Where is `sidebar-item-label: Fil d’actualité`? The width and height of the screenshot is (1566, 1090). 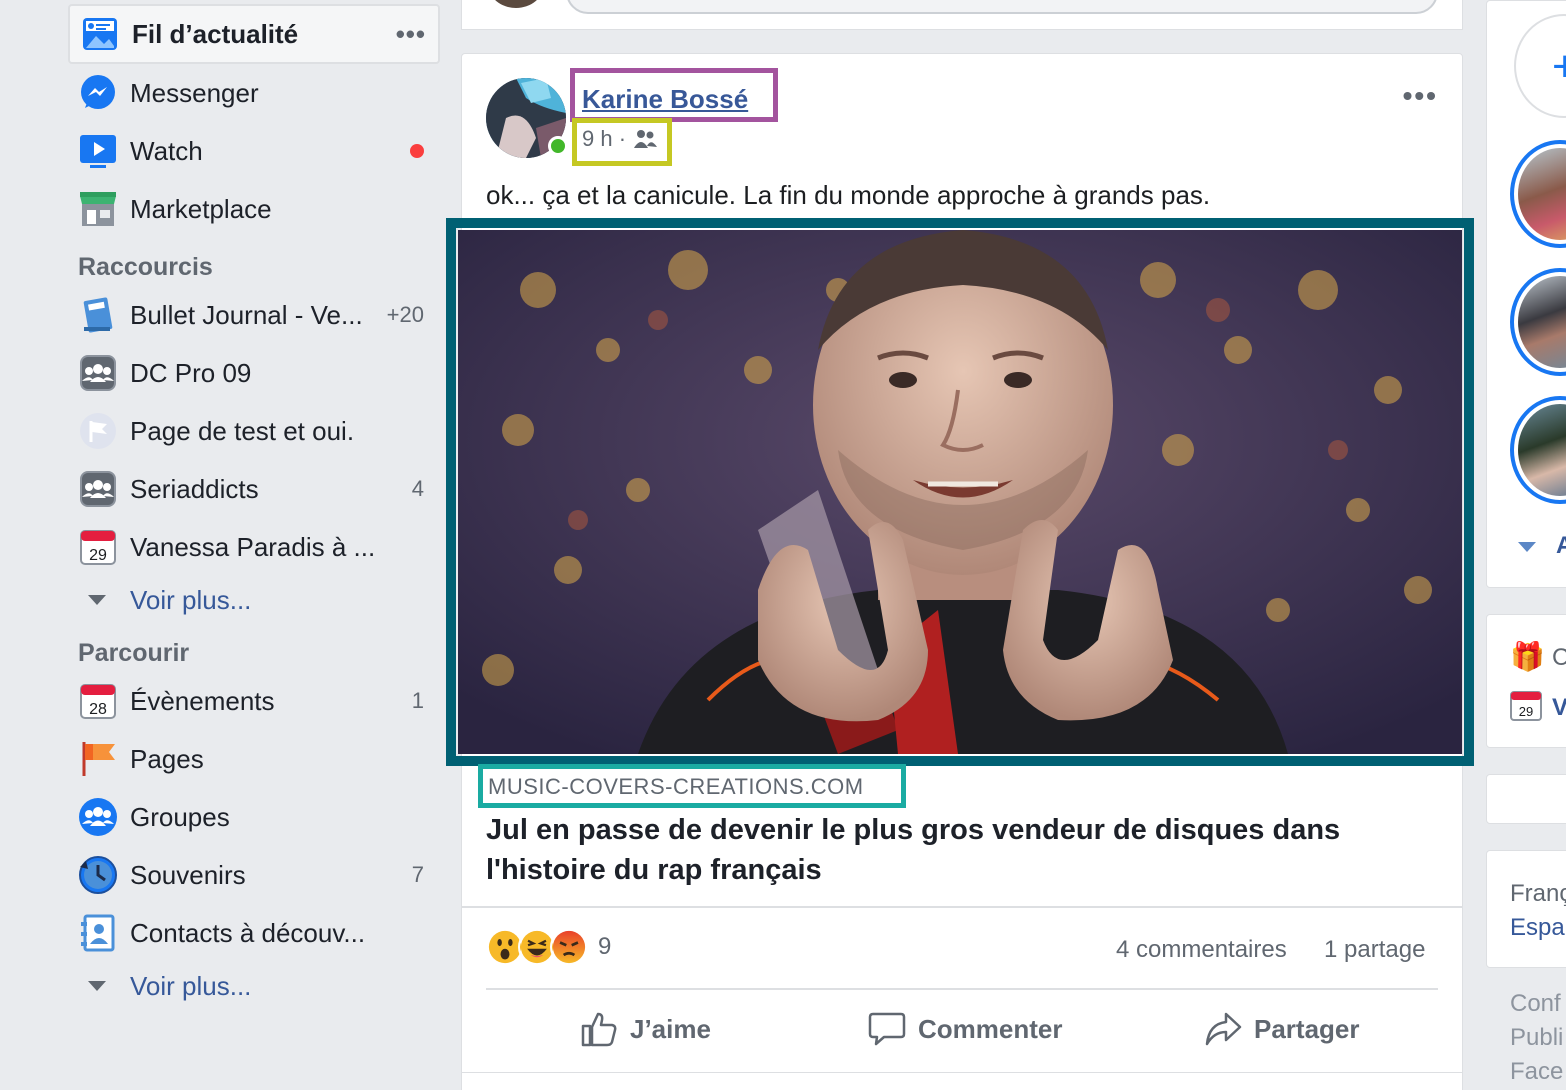
sidebar-item-label: Fil d’actualité is located at coordinates (215, 33).